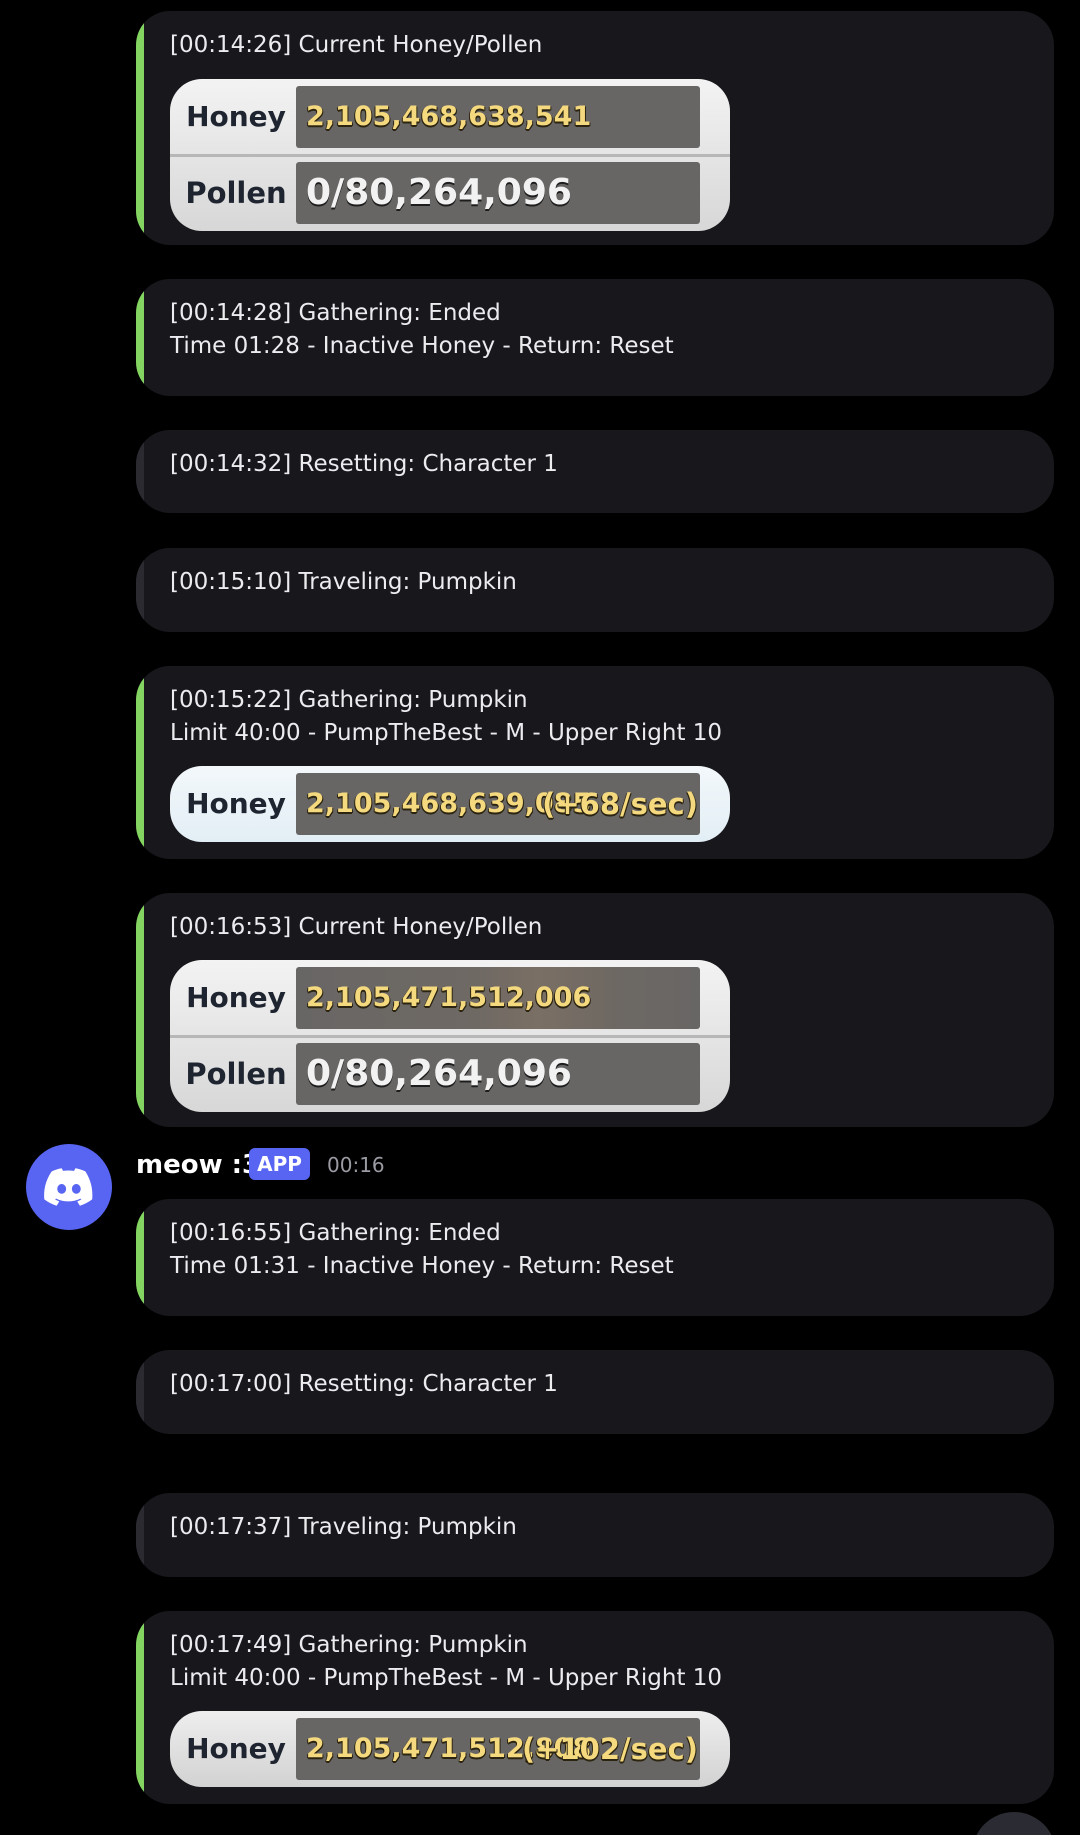 This screenshot has height=1835, width=1080. I want to click on honey-value-box: 2,105,468,639,085 (+68/sec), so click(498, 804).